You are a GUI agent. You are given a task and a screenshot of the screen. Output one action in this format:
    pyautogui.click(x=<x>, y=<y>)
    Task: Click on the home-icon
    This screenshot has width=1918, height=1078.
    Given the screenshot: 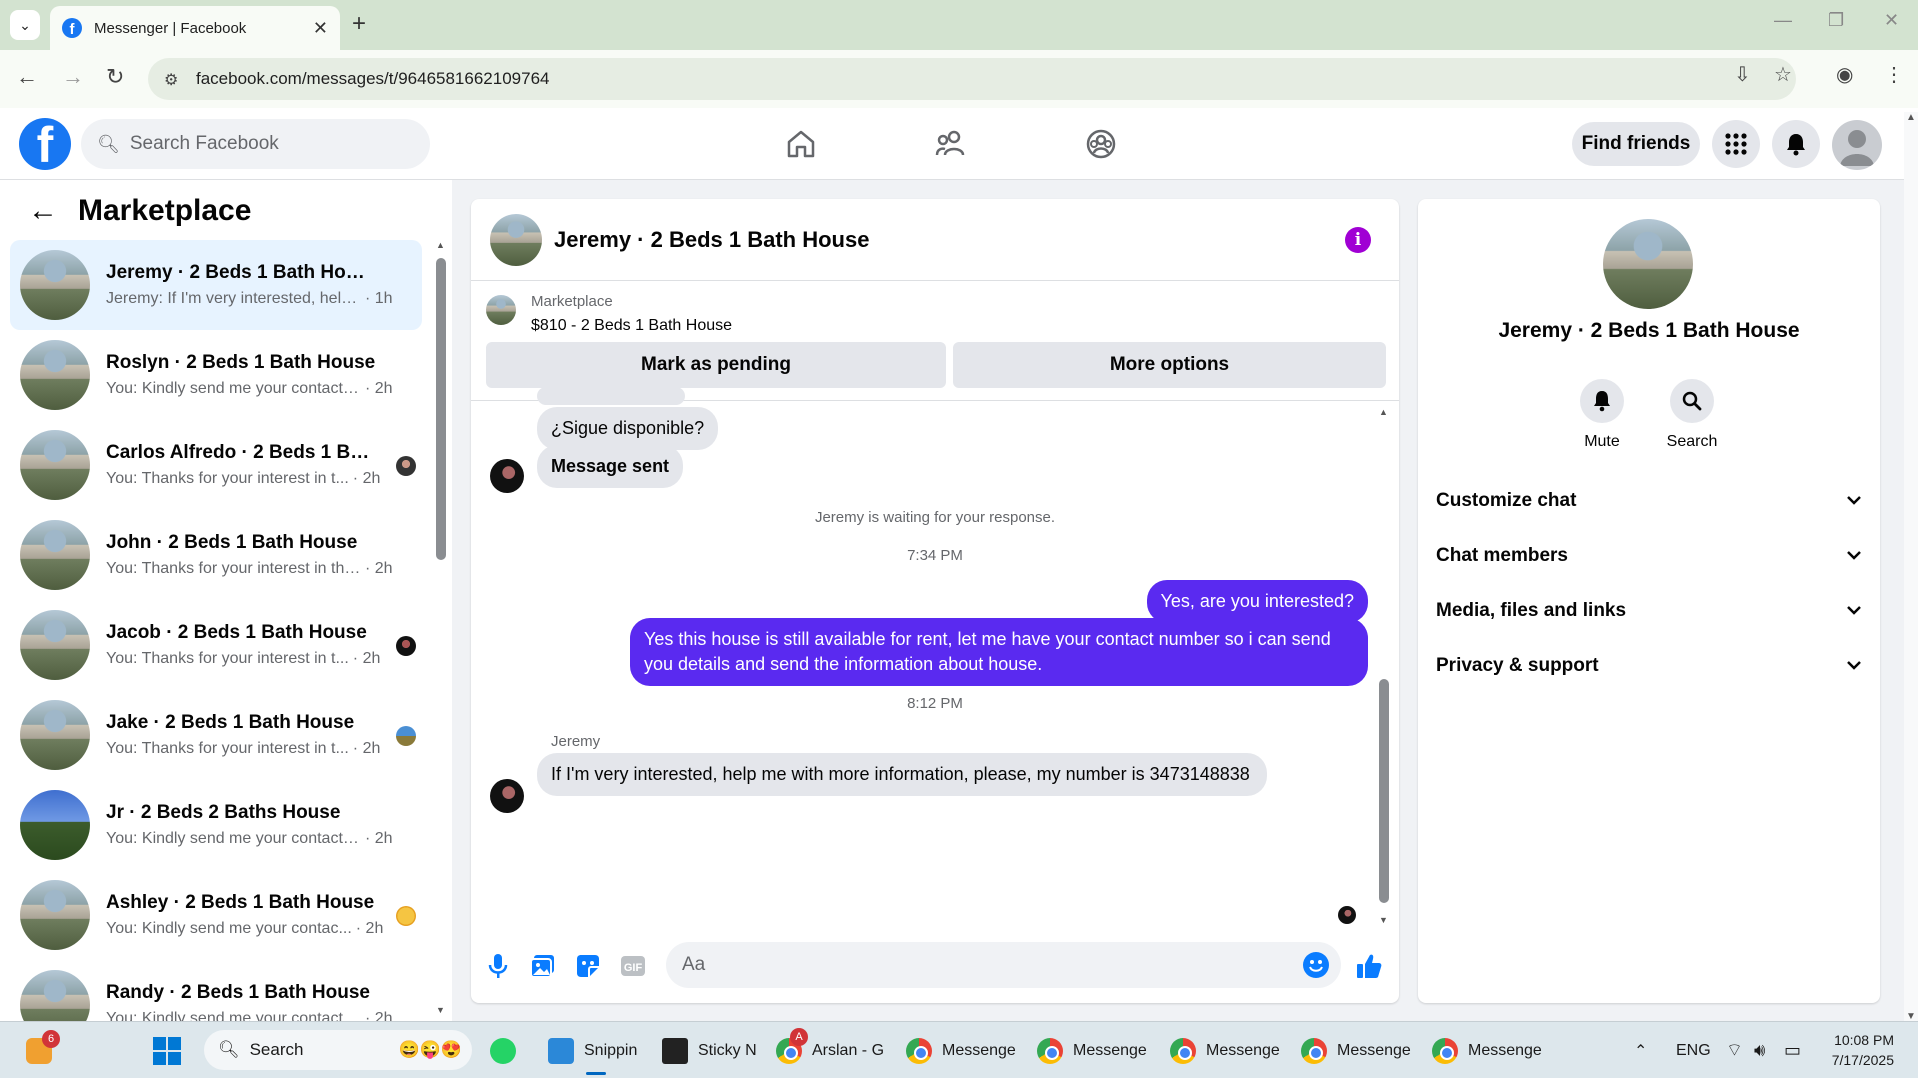 What is the action you would take?
    pyautogui.click(x=801, y=144)
    